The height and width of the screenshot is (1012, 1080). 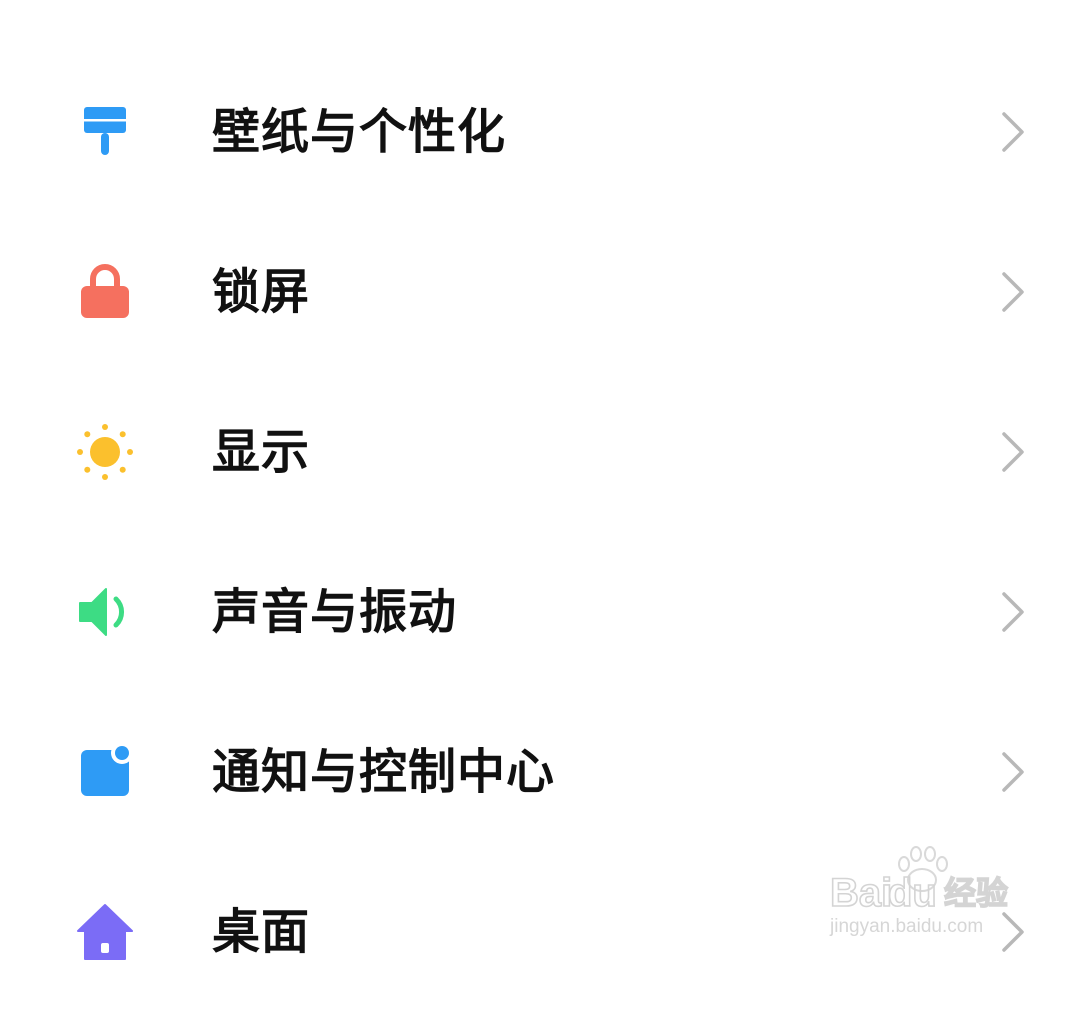 What do you see at coordinates (105, 612) in the screenshot?
I see `speaker-icon` at bounding box center [105, 612].